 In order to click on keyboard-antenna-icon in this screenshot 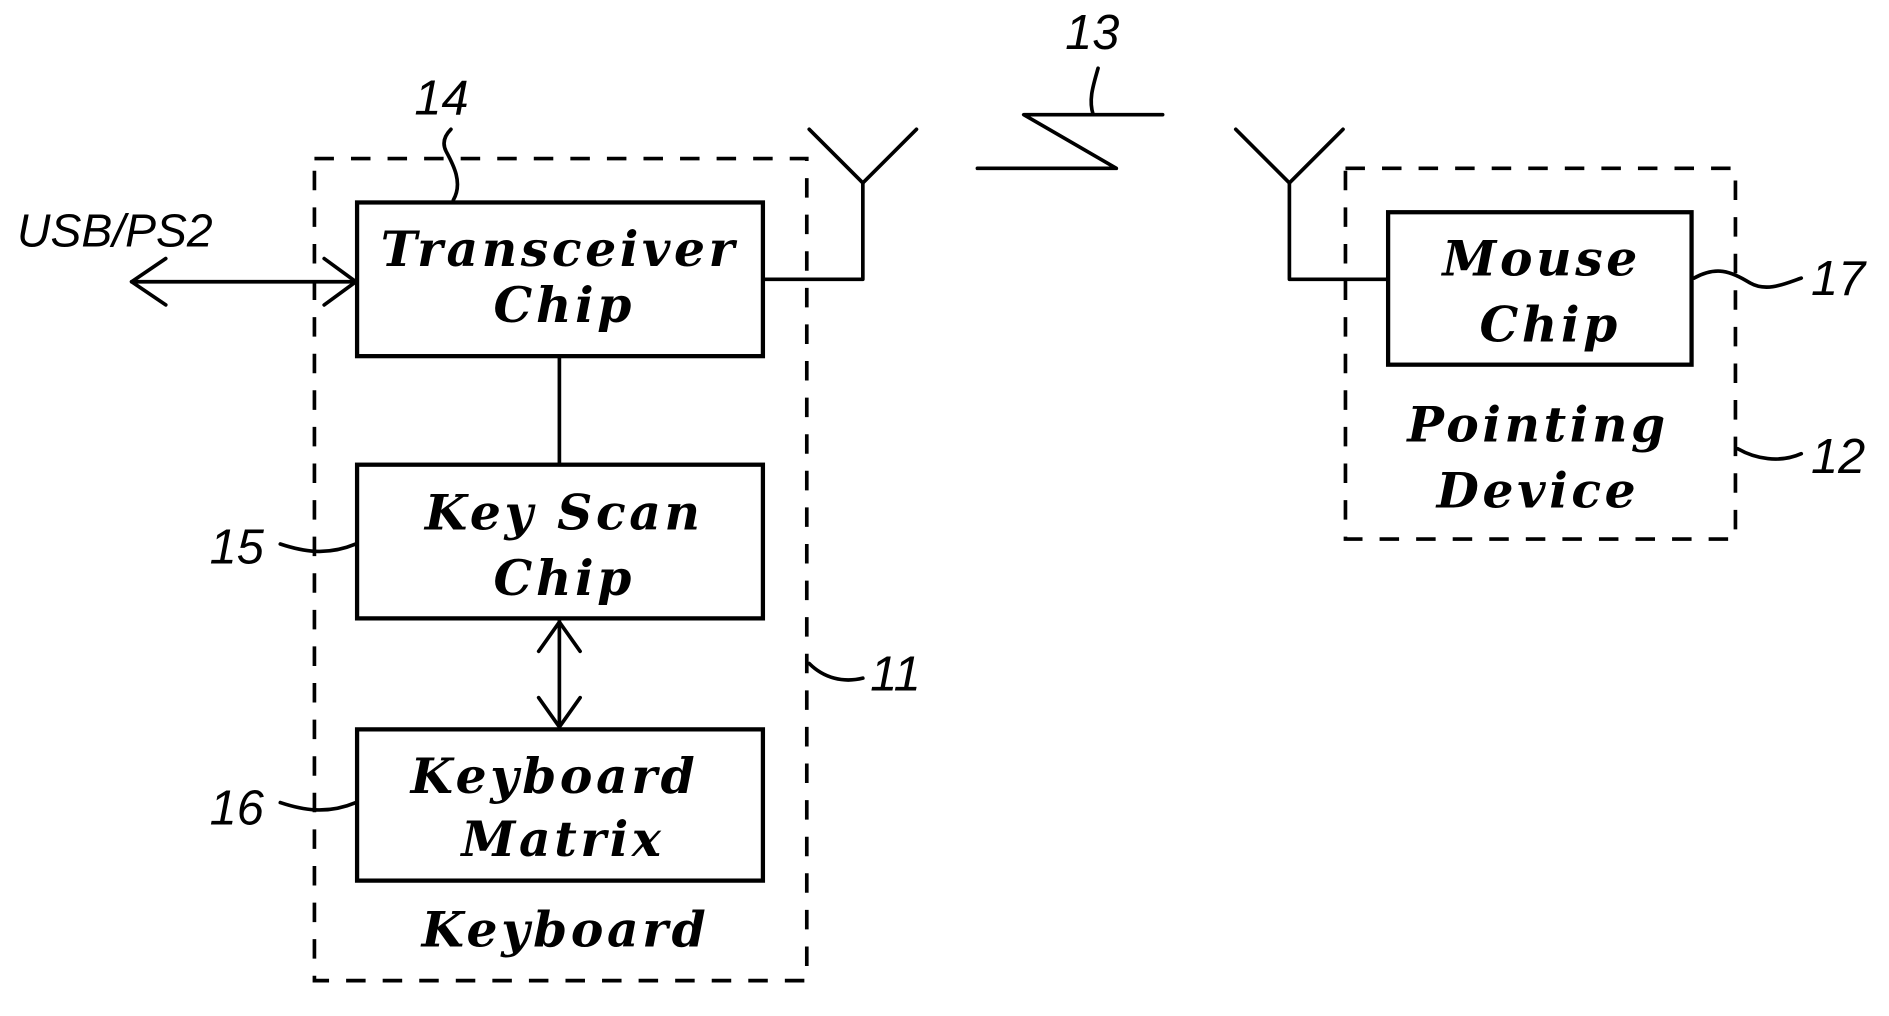, I will do `click(863, 156)`.